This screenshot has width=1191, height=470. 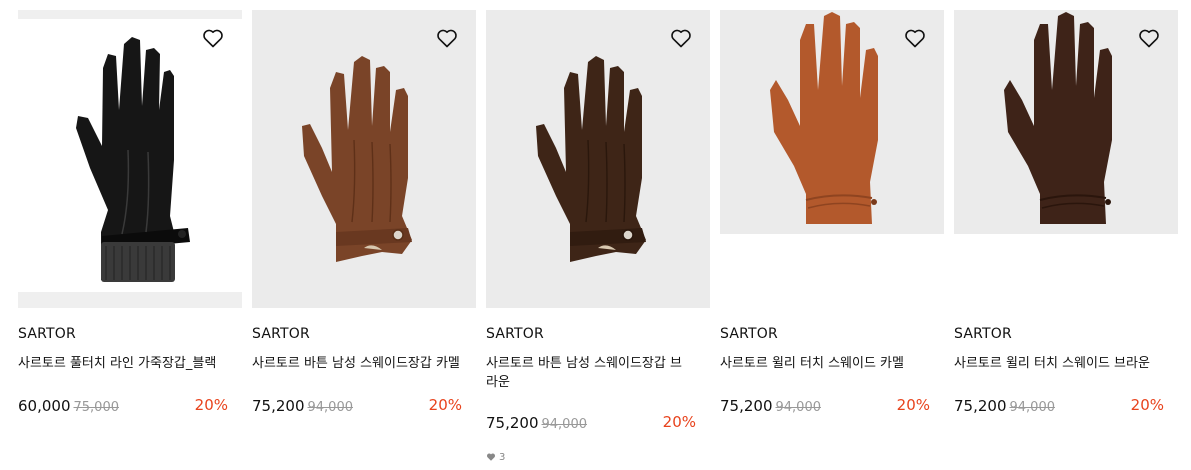 What do you see at coordinates (832, 363) in the screenshot?
I see `product-name: 사르토르 윌리 터치 스웨이드 카멜` at bounding box center [832, 363].